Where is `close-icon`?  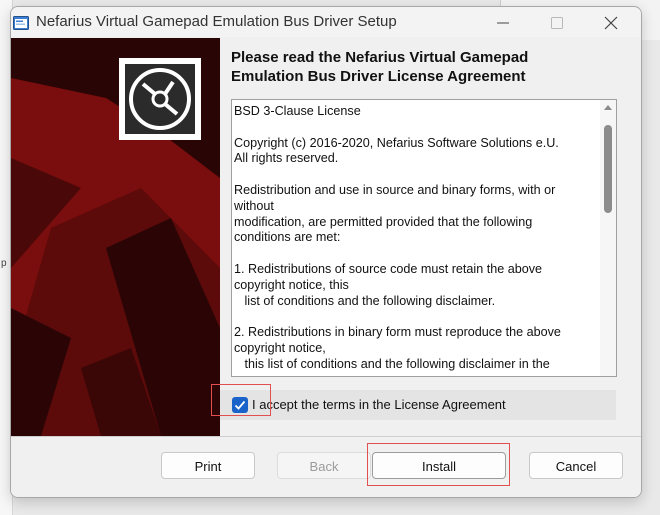 close-icon is located at coordinates (611, 23).